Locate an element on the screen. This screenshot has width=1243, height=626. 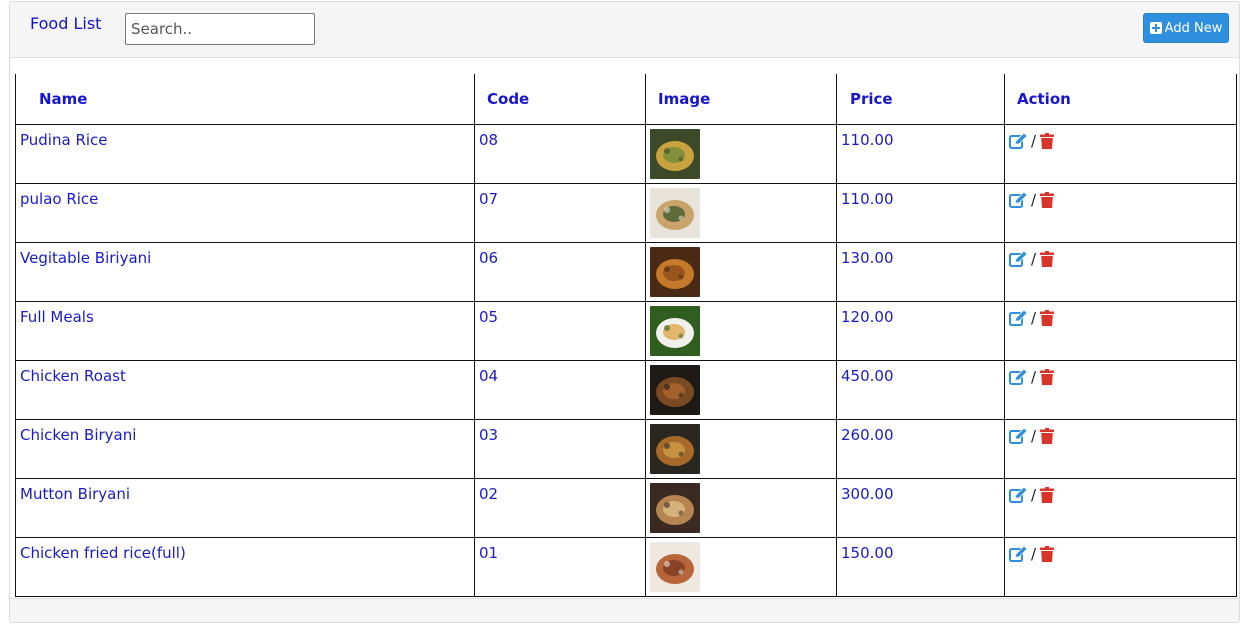
food-price: 130.00 is located at coordinates (867, 257).